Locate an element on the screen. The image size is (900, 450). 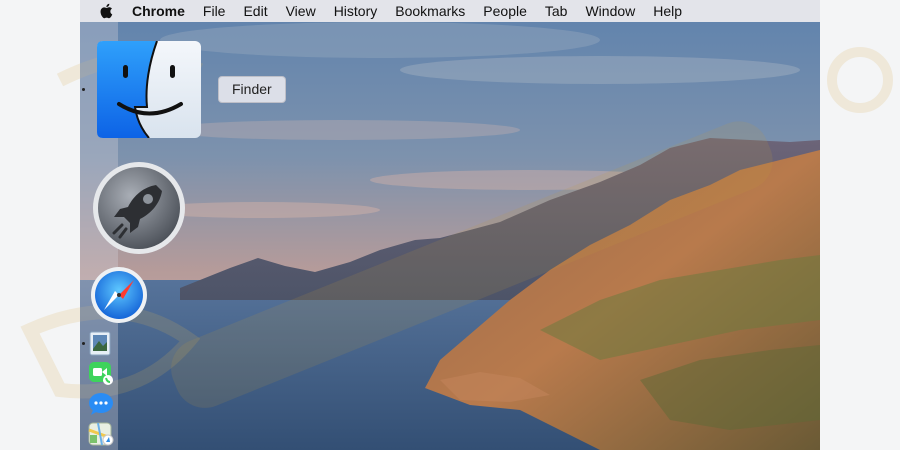
menu-history: History is located at coordinates (356, 11).